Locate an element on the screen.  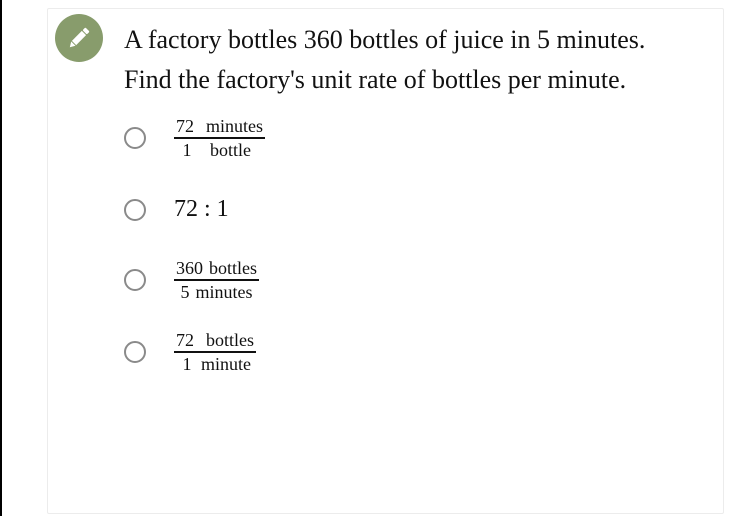
denominator-unit: minute is located at coordinates (226, 364).